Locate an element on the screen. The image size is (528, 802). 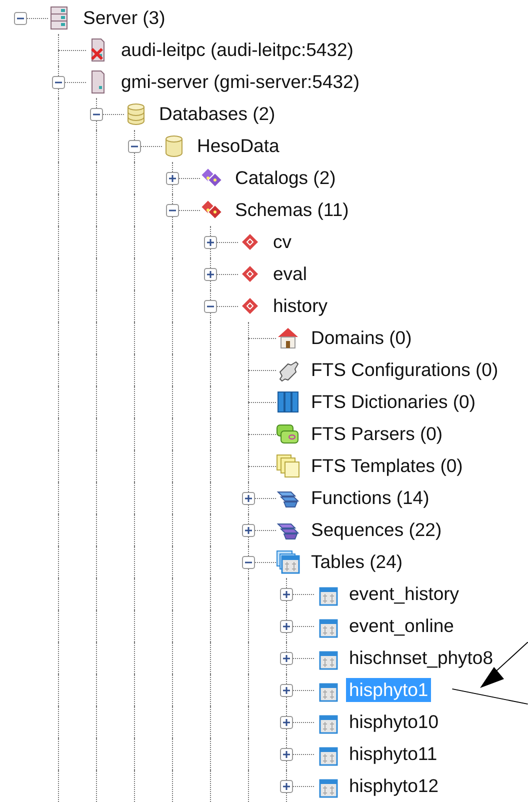
tree-item: Functions (14) is located at coordinates (370, 498).